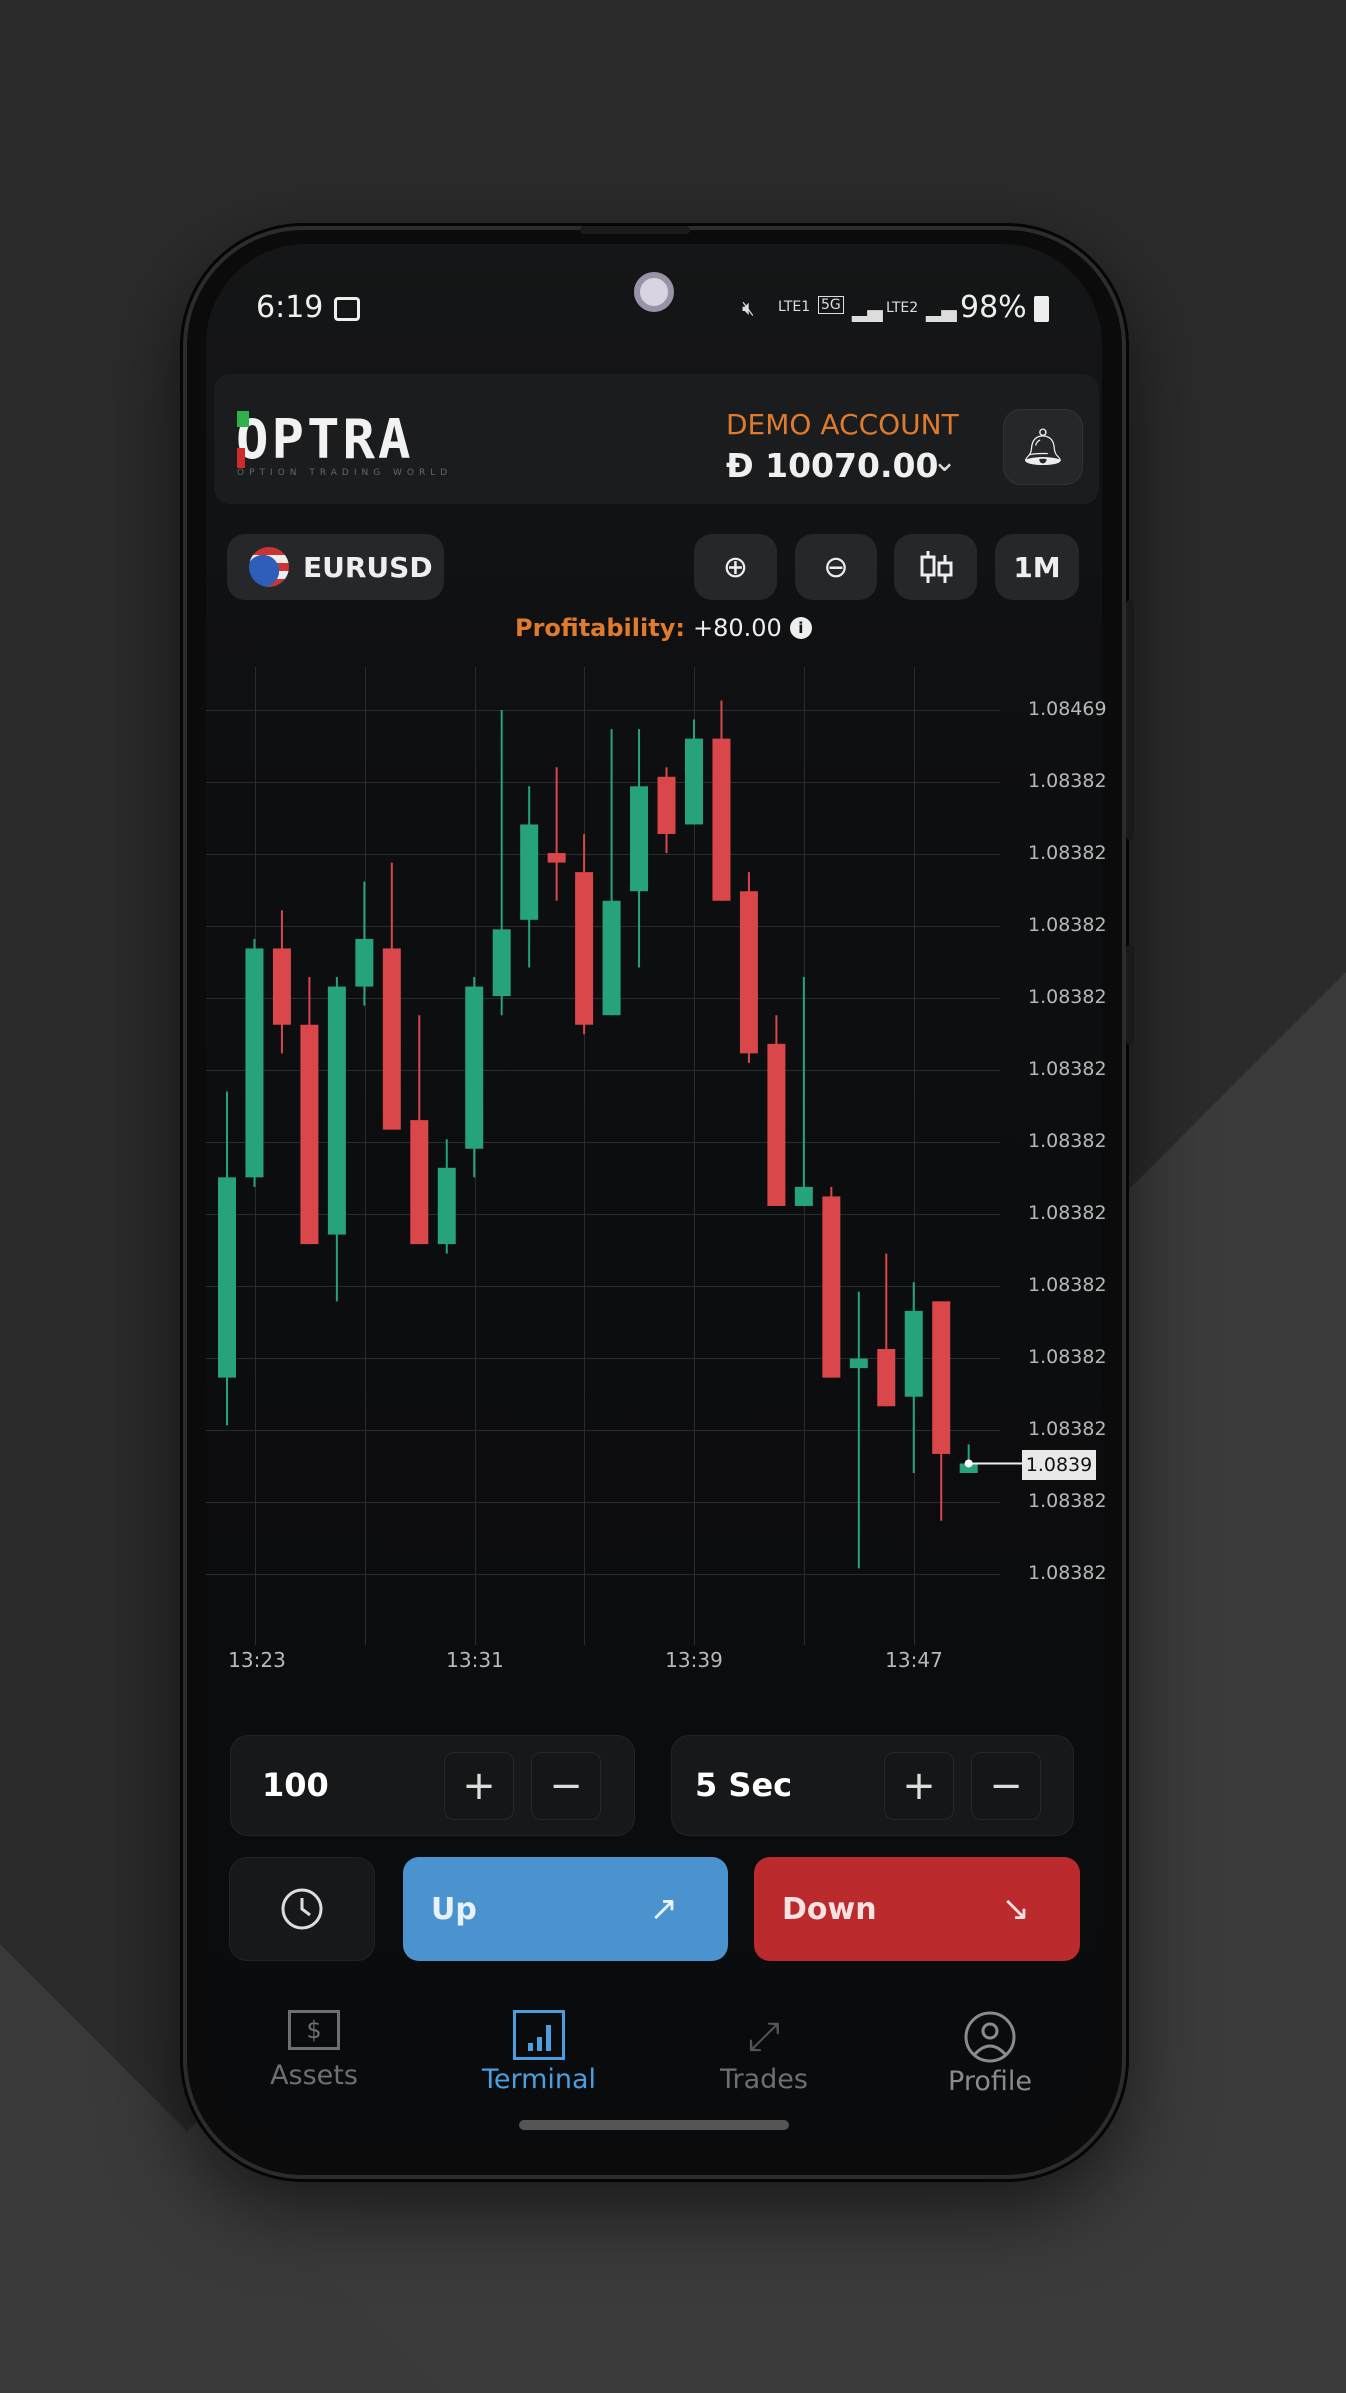 The image size is (1346, 2393). What do you see at coordinates (1016, 1909) in the screenshot?
I see `arrow-down-right-icon: ↘` at bounding box center [1016, 1909].